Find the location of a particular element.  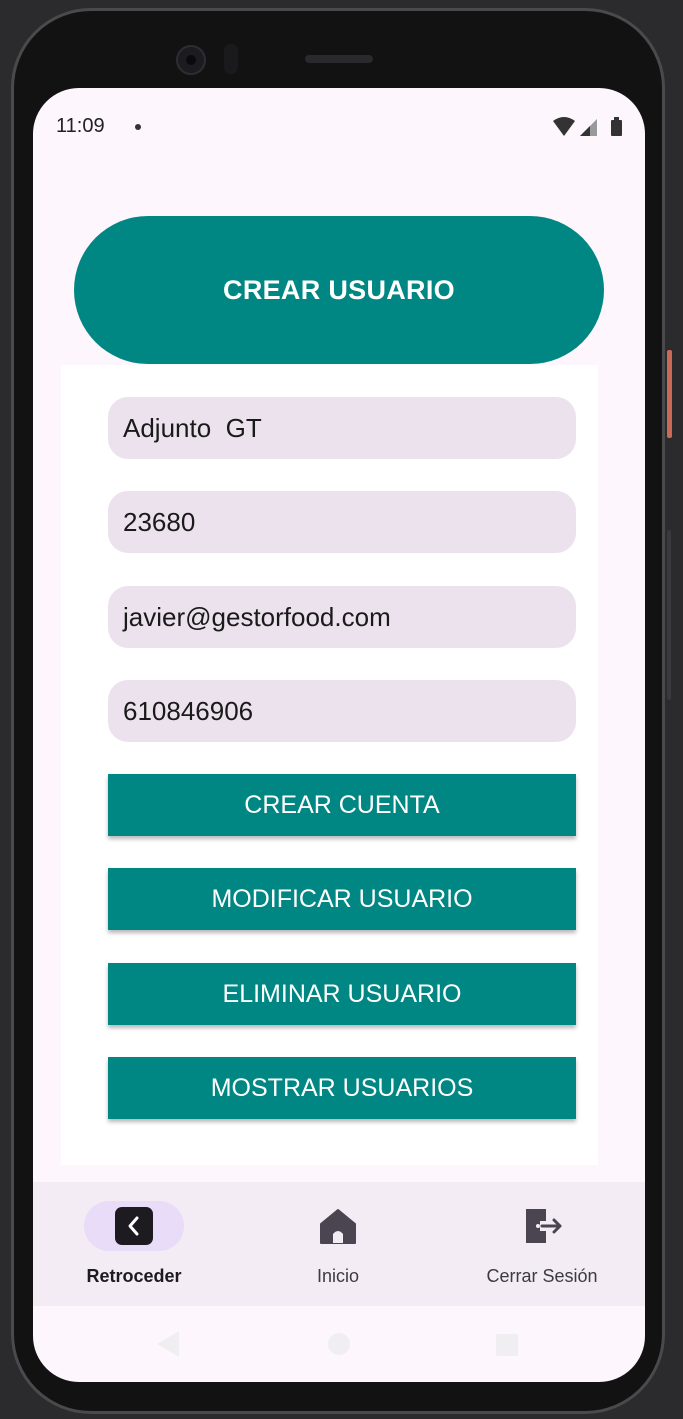

delete-user-button: ELIMINAR USUARIO is located at coordinates (342, 994).